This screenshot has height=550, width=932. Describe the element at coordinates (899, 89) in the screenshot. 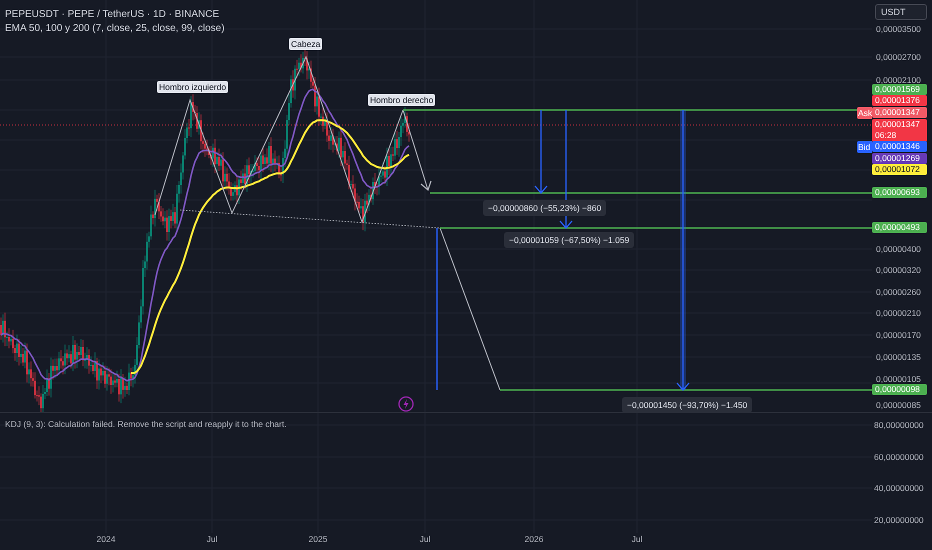

I see `price-tag: 0,00001569` at that location.